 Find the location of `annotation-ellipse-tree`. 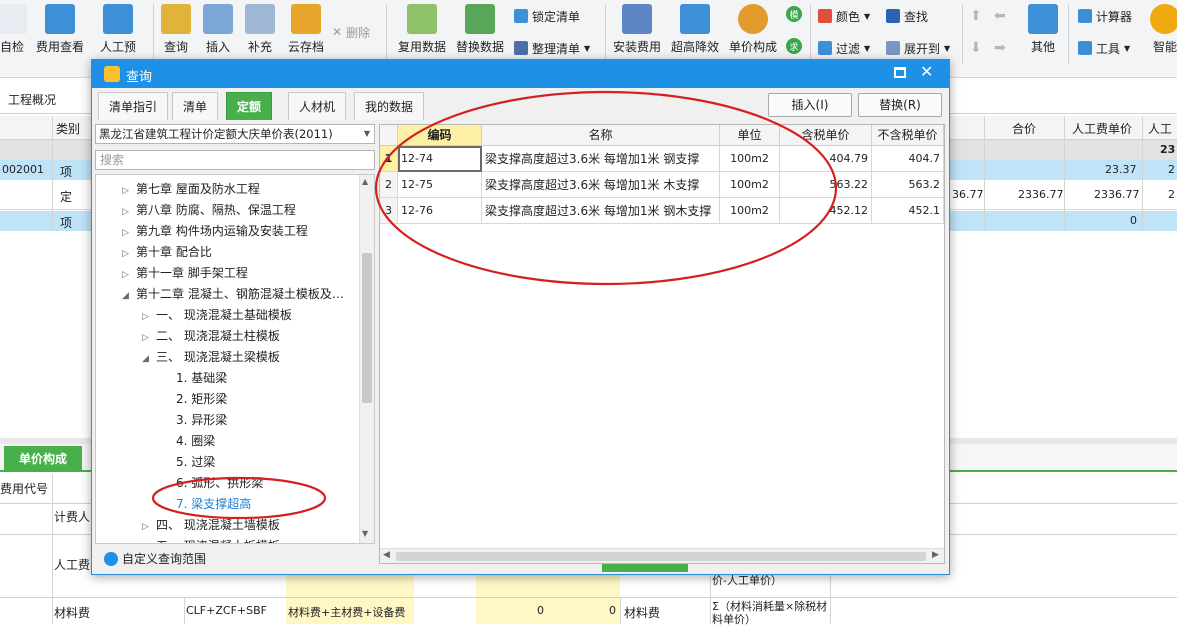

annotation-ellipse-tree is located at coordinates (239, 498).